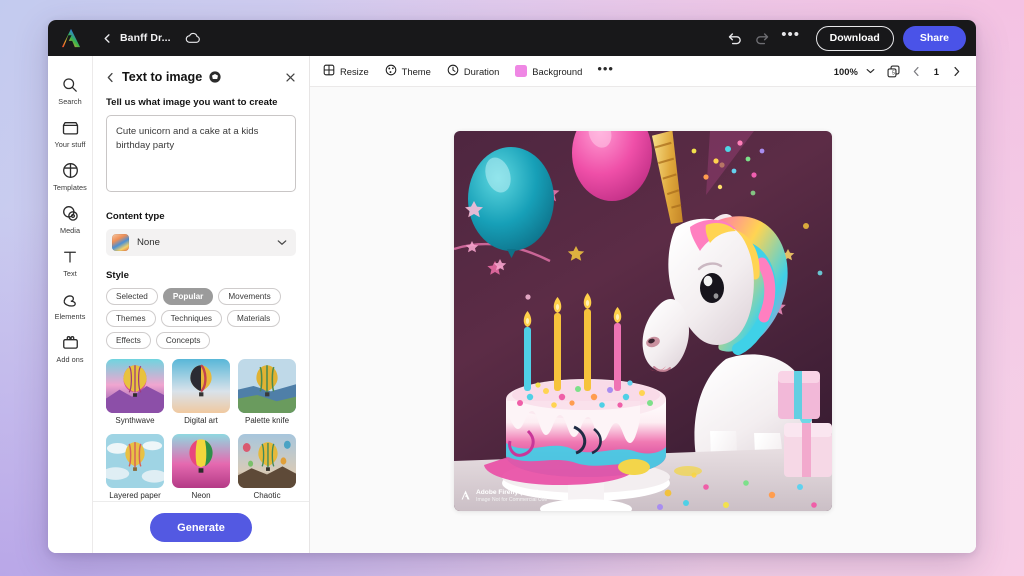  I want to click on toolbar-right-group: 100% 5 1, so click(900, 71).